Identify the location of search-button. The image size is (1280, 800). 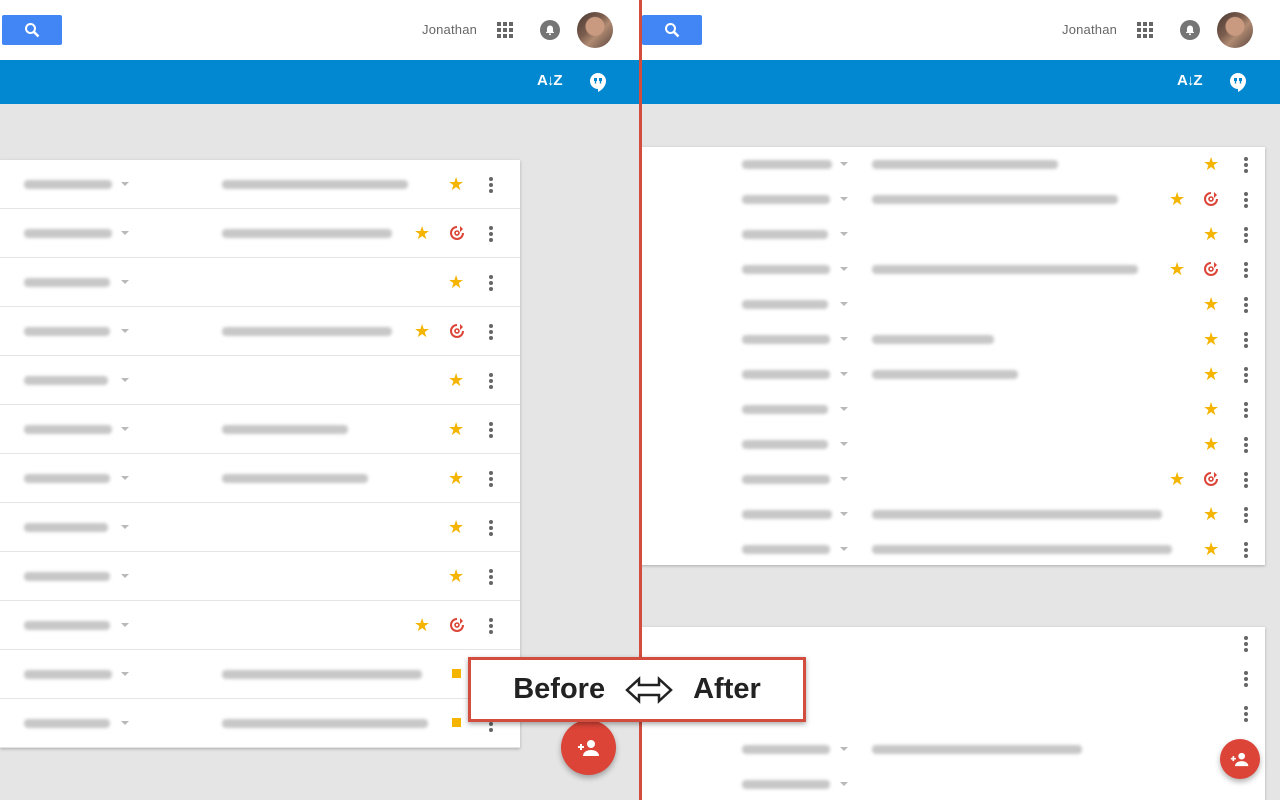
(672, 30).